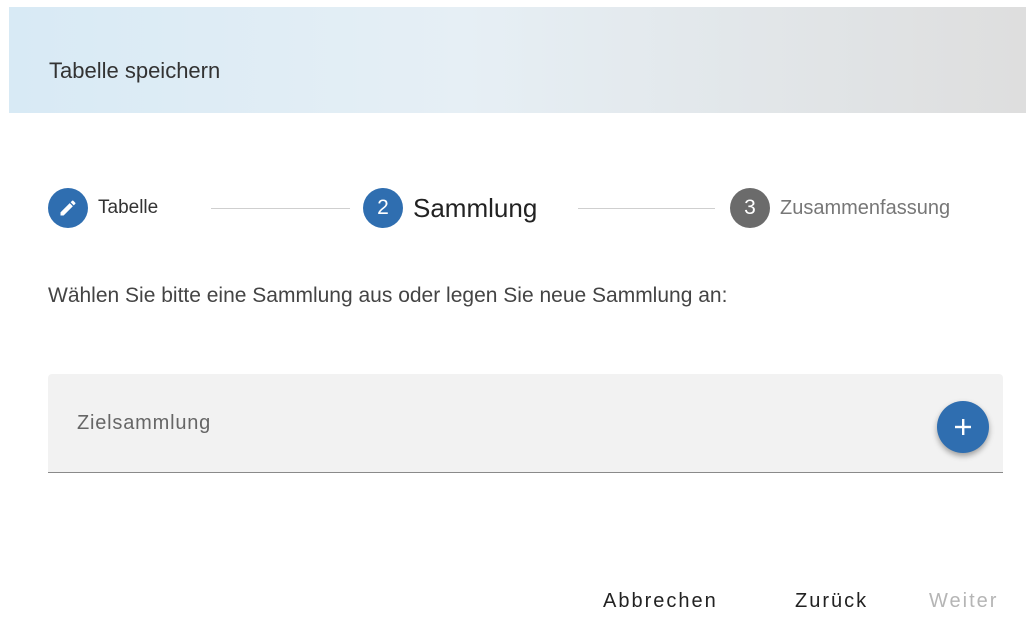  I want to click on dialog-actions: Abbrechen Zurück Weiter, so click(513, 604).